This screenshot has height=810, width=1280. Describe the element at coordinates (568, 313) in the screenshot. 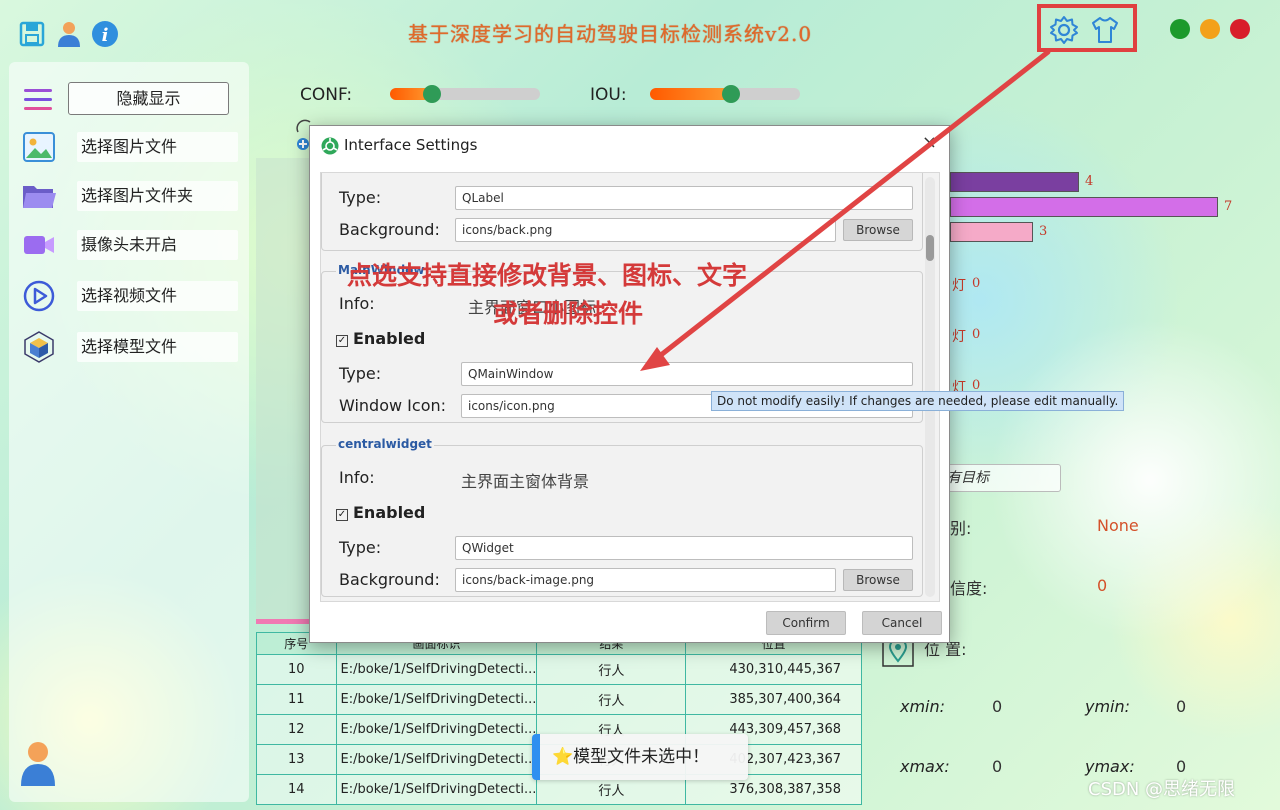

I see `annotation-text-line2: 或者删除控件` at that location.